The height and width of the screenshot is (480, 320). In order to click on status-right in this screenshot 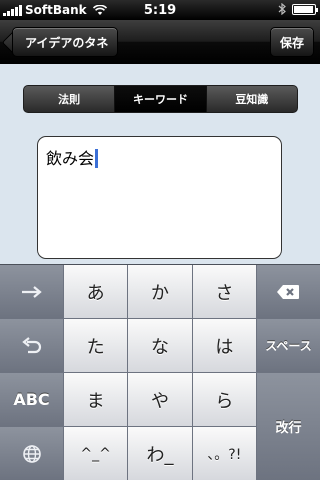, I will do `click(298, 9)`.